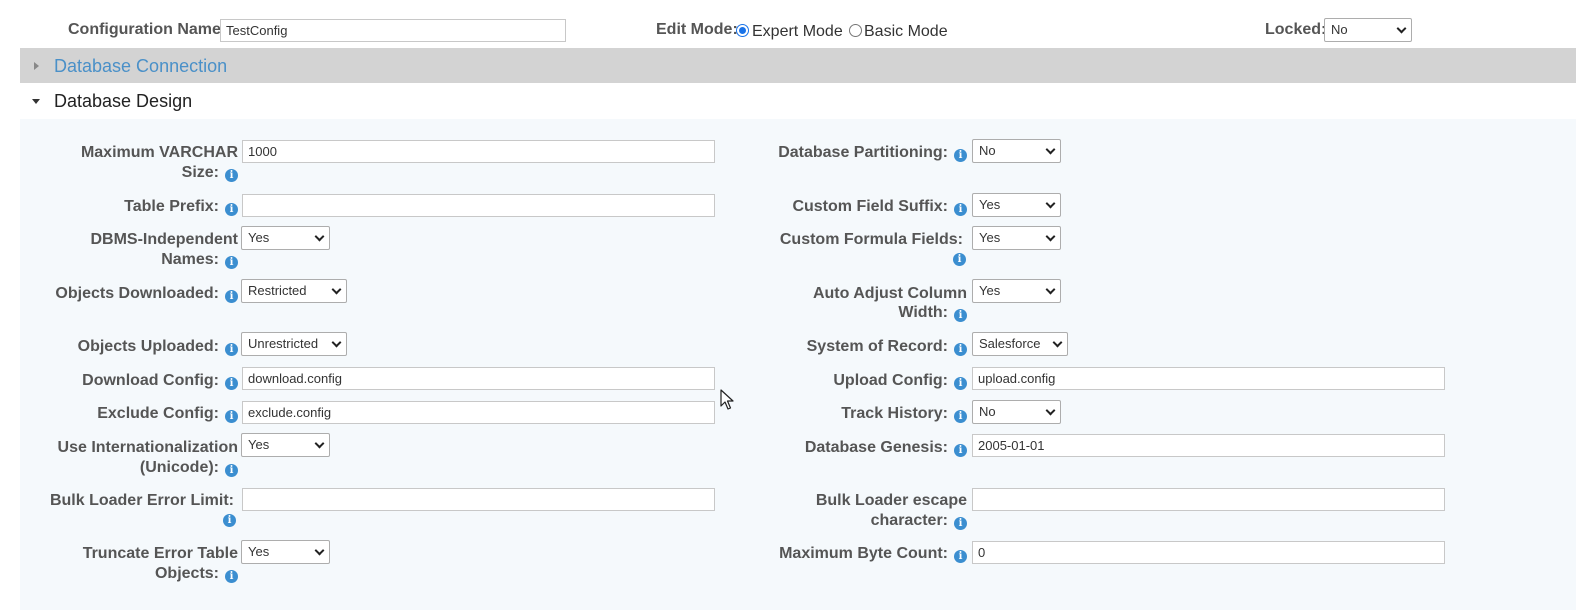 This screenshot has height=610, width=1596. Describe the element at coordinates (164, 240) in the screenshot. I see `dbms-names-label: DBMS-Independent` at that location.